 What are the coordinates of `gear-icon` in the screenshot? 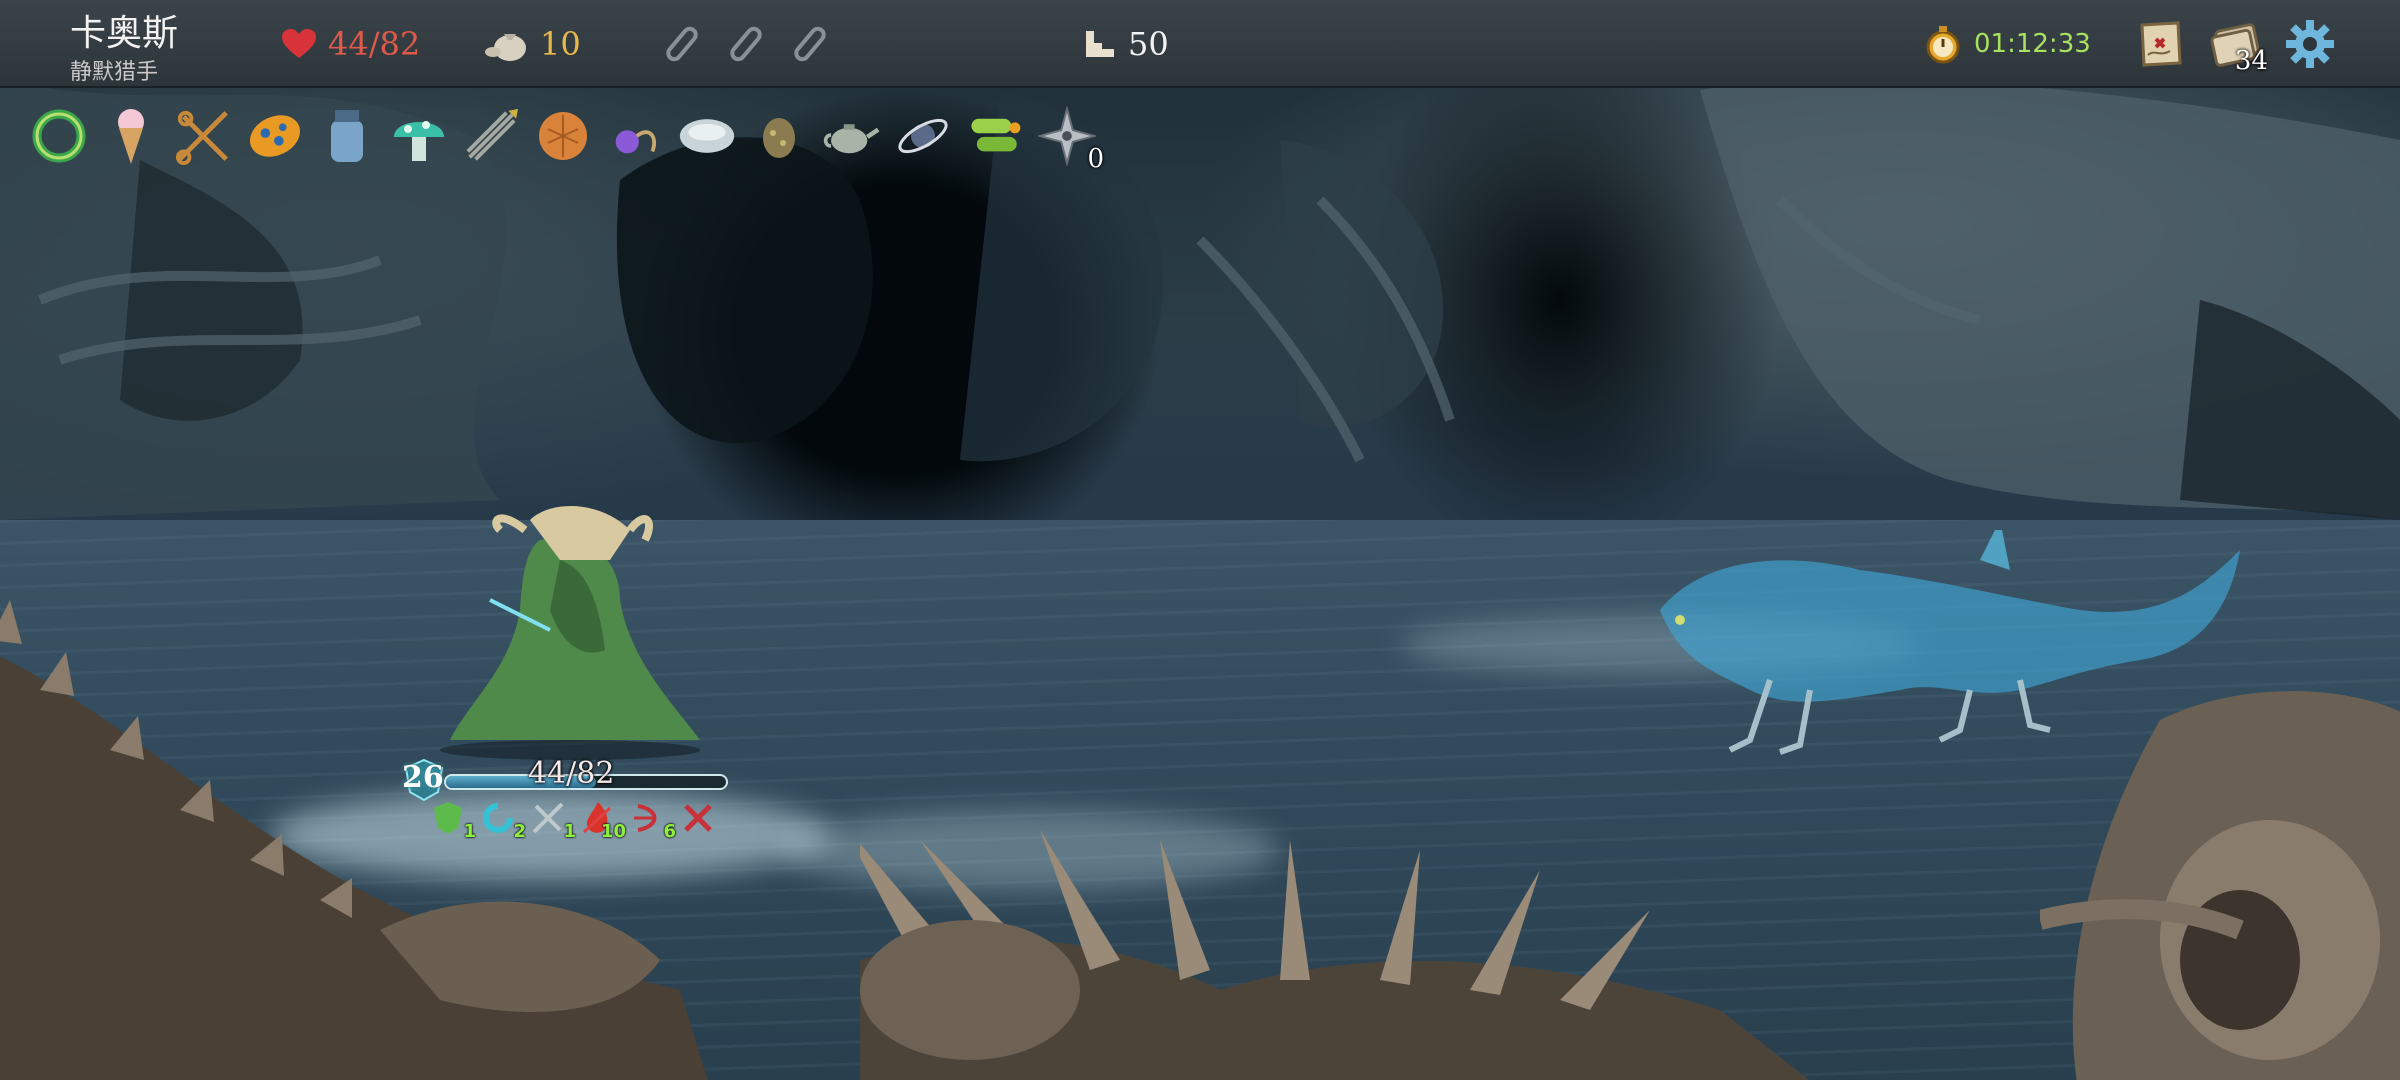 It's located at (2310, 44).